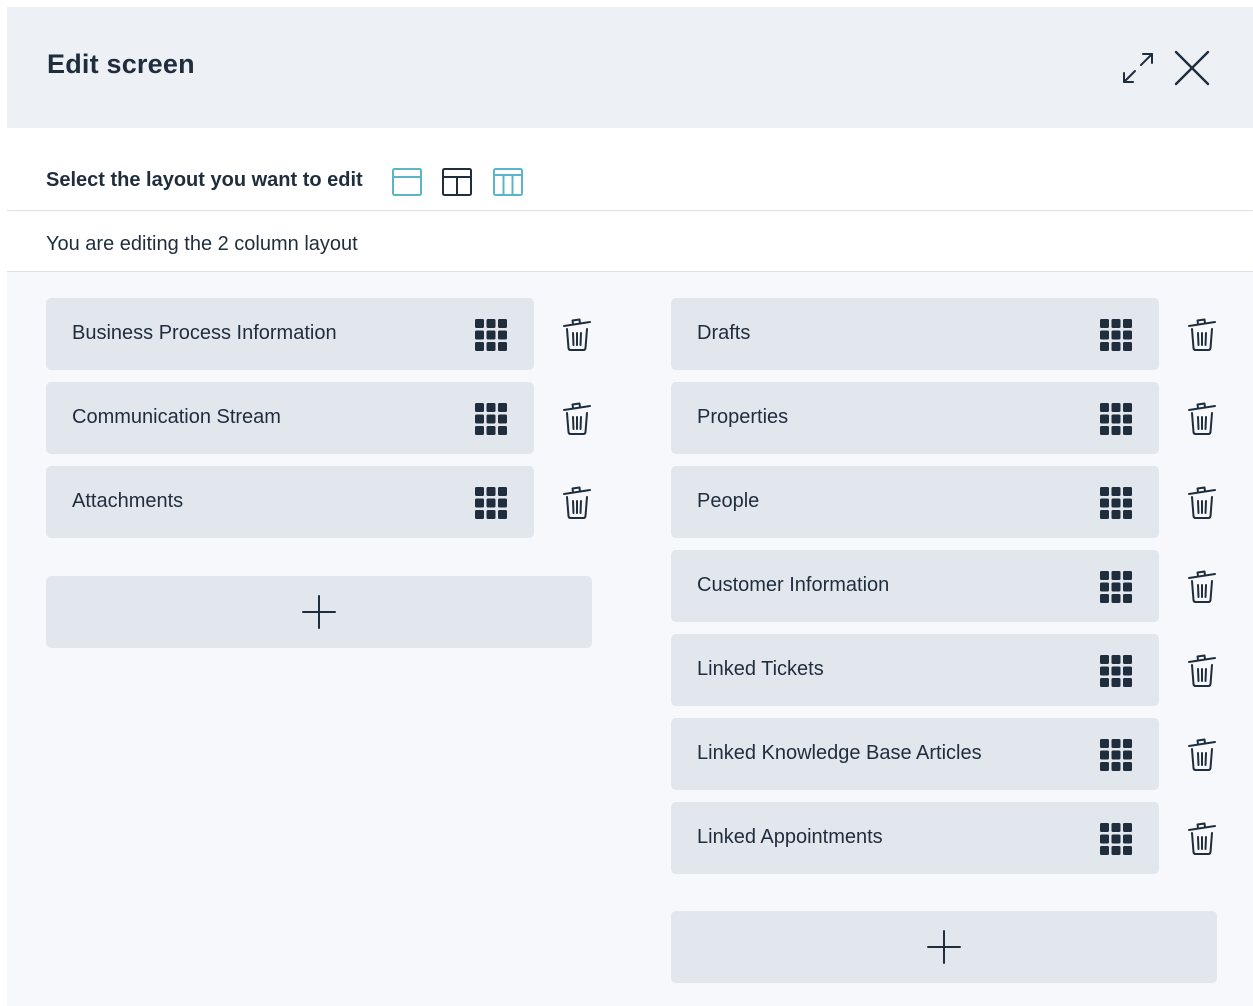  What do you see at coordinates (290, 502) in the screenshot?
I see `widget-card: Attachments` at bounding box center [290, 502].